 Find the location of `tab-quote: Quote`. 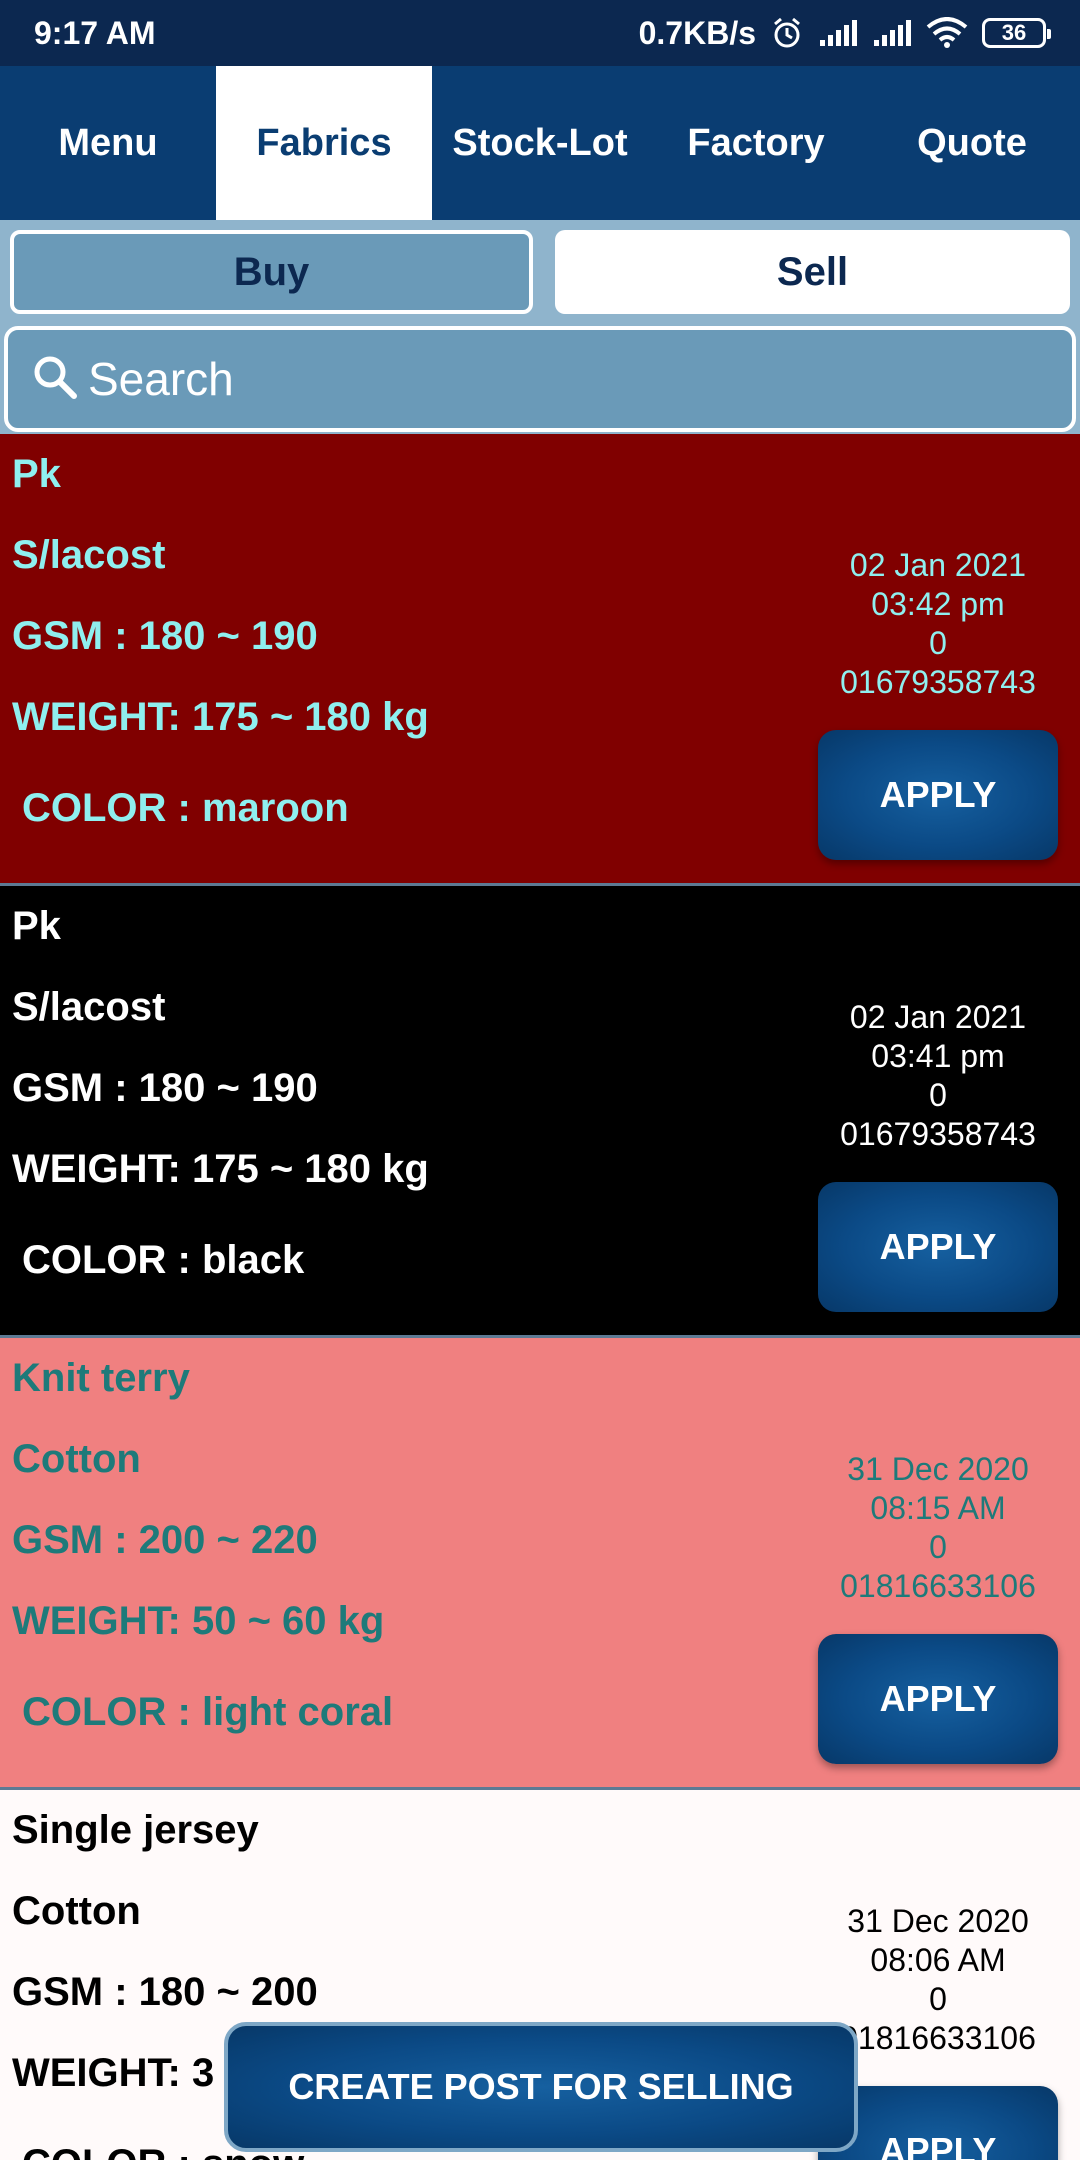

tab-quote: Quote is located at coordinates (972, 143).